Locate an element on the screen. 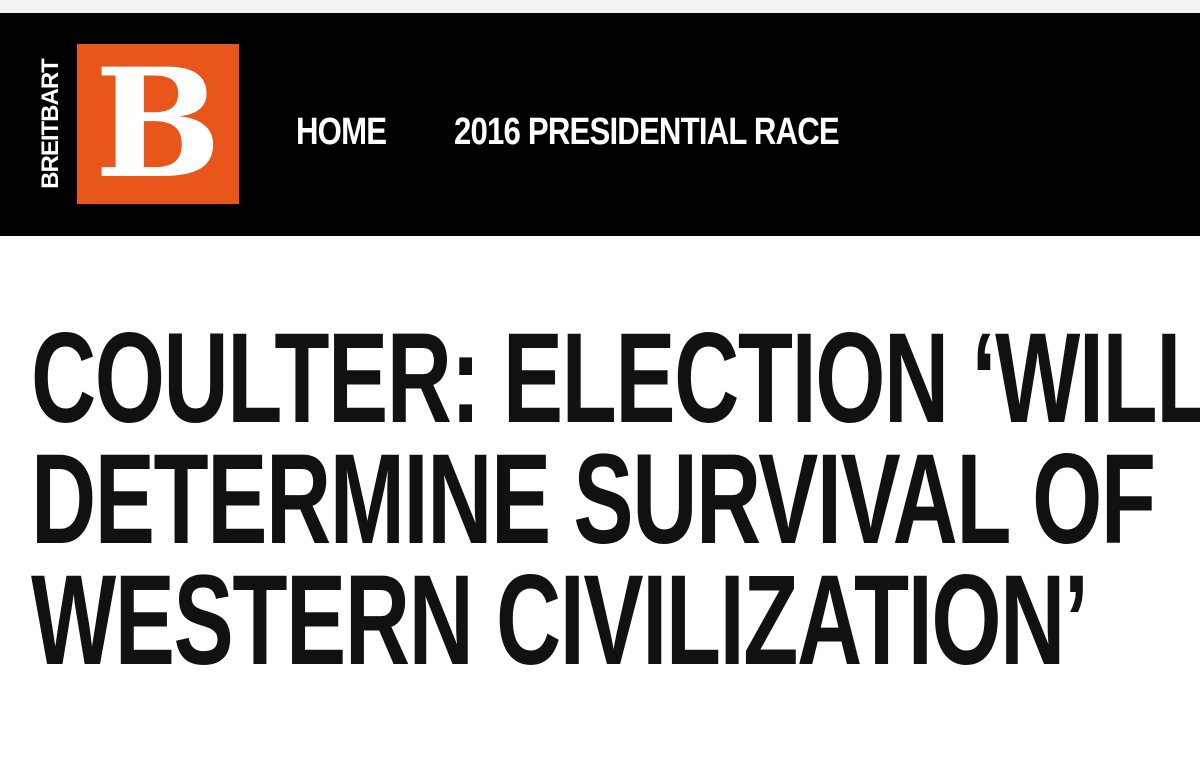 The width and height of the screenshot is (1200, 773). logo-b-mark: B is located at coordinates (158, 124).